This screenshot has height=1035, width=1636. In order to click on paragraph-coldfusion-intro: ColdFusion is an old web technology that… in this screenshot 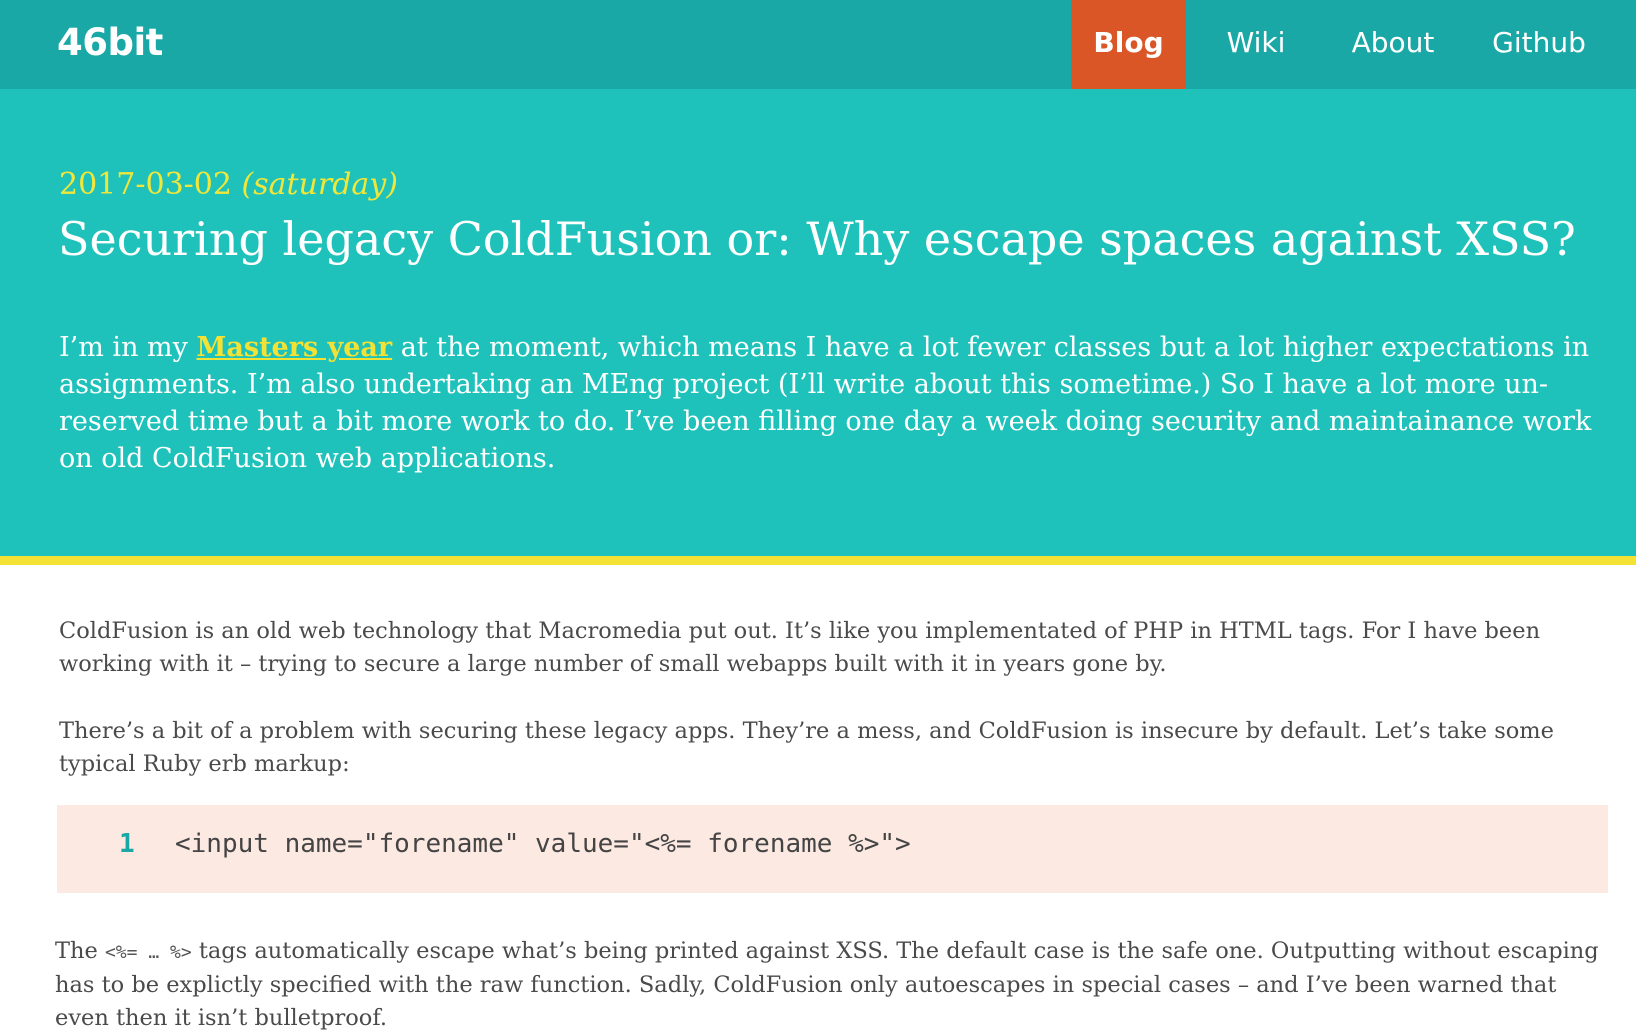, I will do `click(800, 647)`.